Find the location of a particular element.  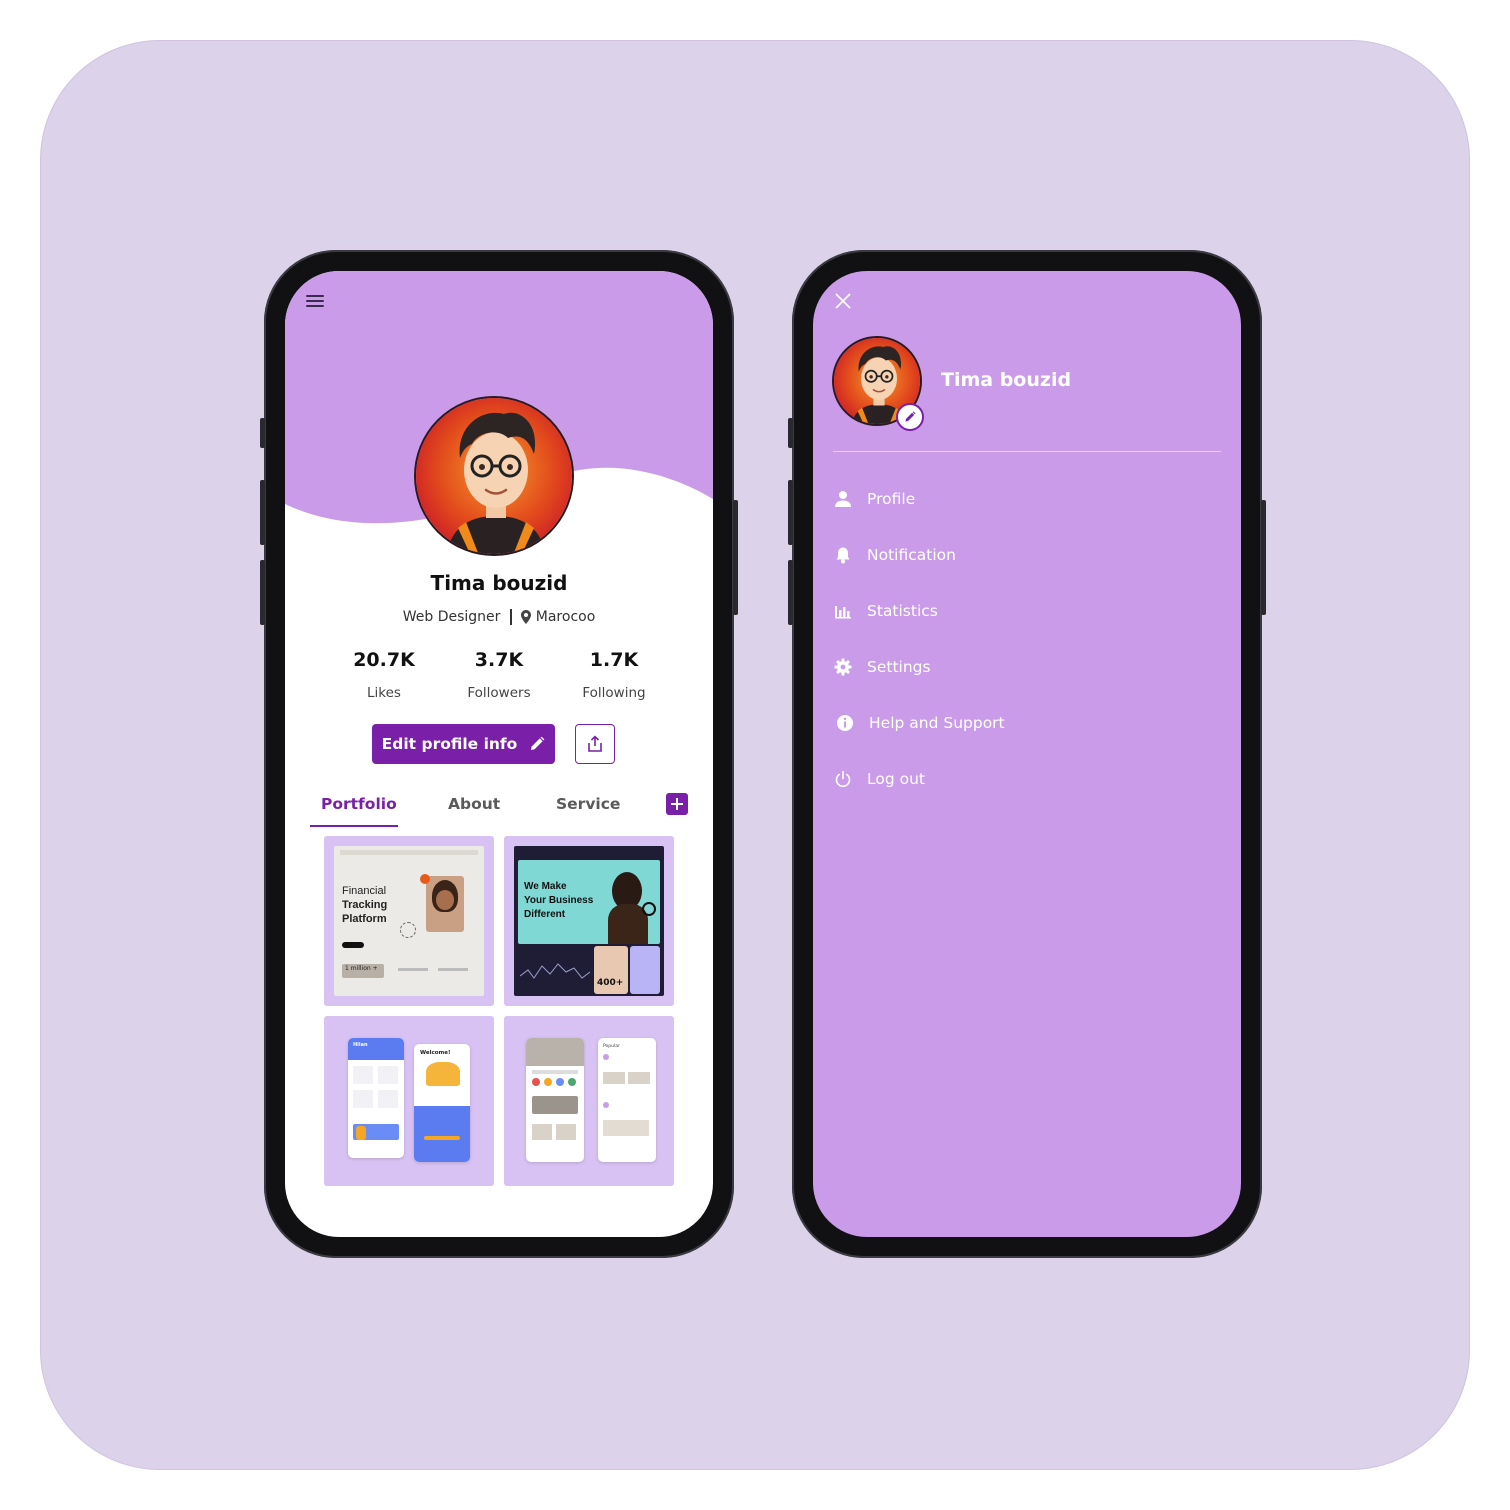

portfolio-headline: Your Business is located at coordinates (559, 900).